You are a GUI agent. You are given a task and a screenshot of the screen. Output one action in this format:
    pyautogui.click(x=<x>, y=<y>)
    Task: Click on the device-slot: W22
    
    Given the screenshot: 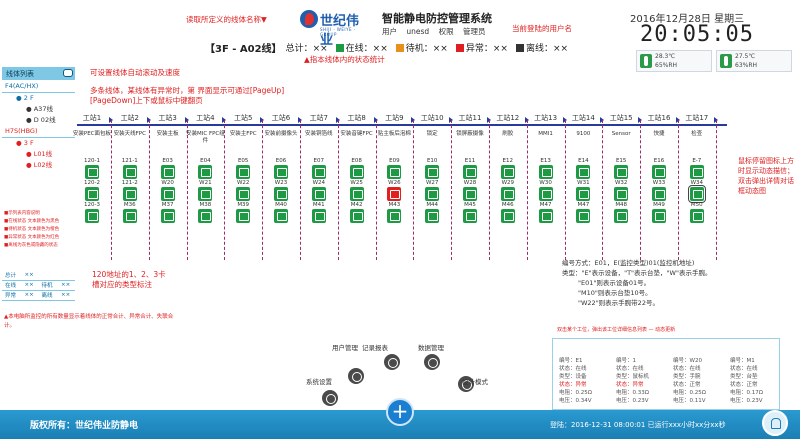 What is the action you would take?
    pyautogui.click(x=243, y=190)
    